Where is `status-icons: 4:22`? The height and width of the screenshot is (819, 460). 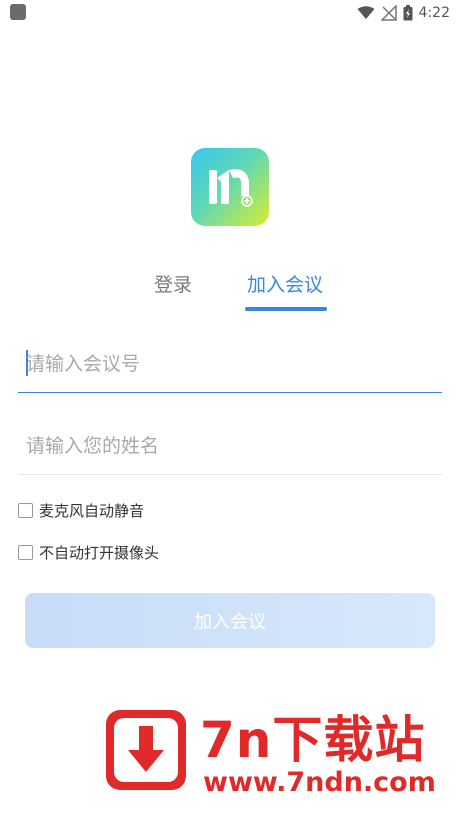
status-icons: 4:22 is located at coordinates (403, 13).